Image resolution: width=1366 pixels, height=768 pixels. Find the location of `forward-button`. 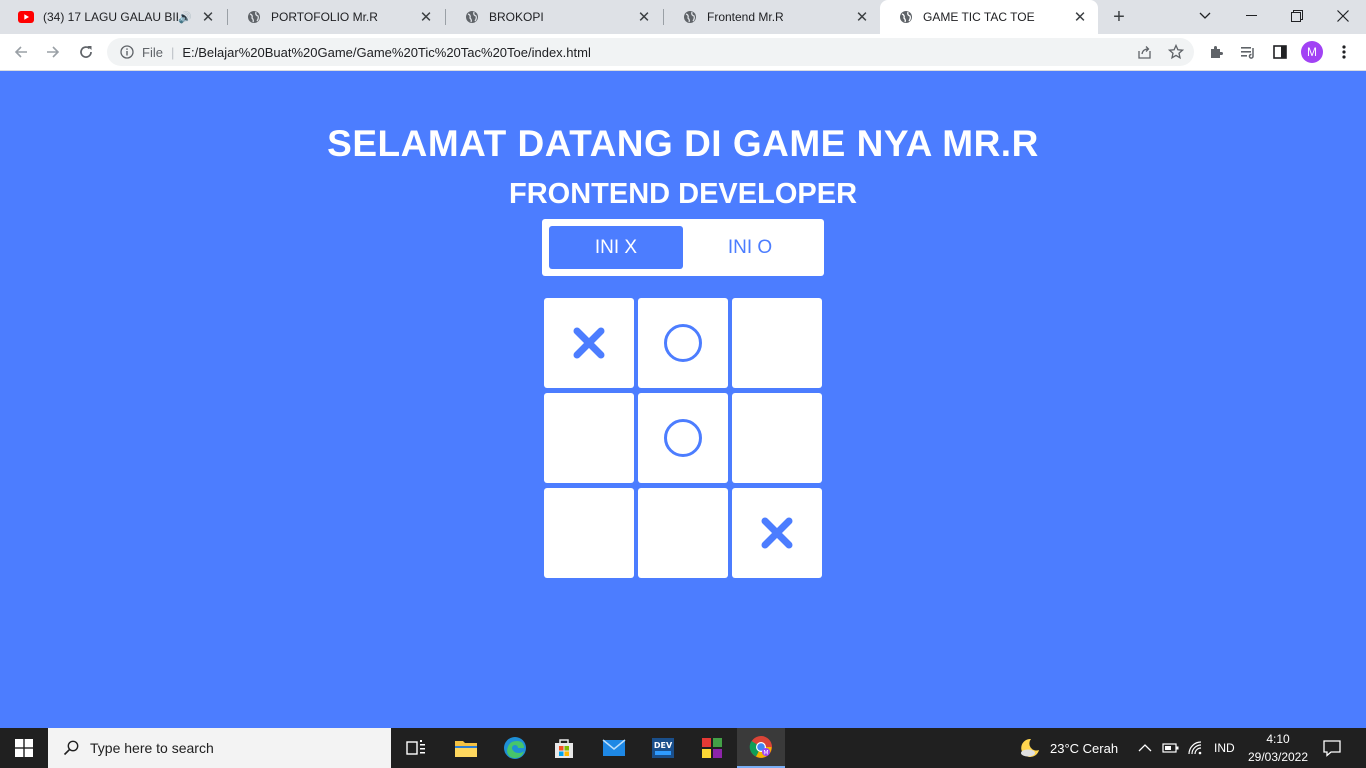

forward-button is located at coordinates (53, 52).